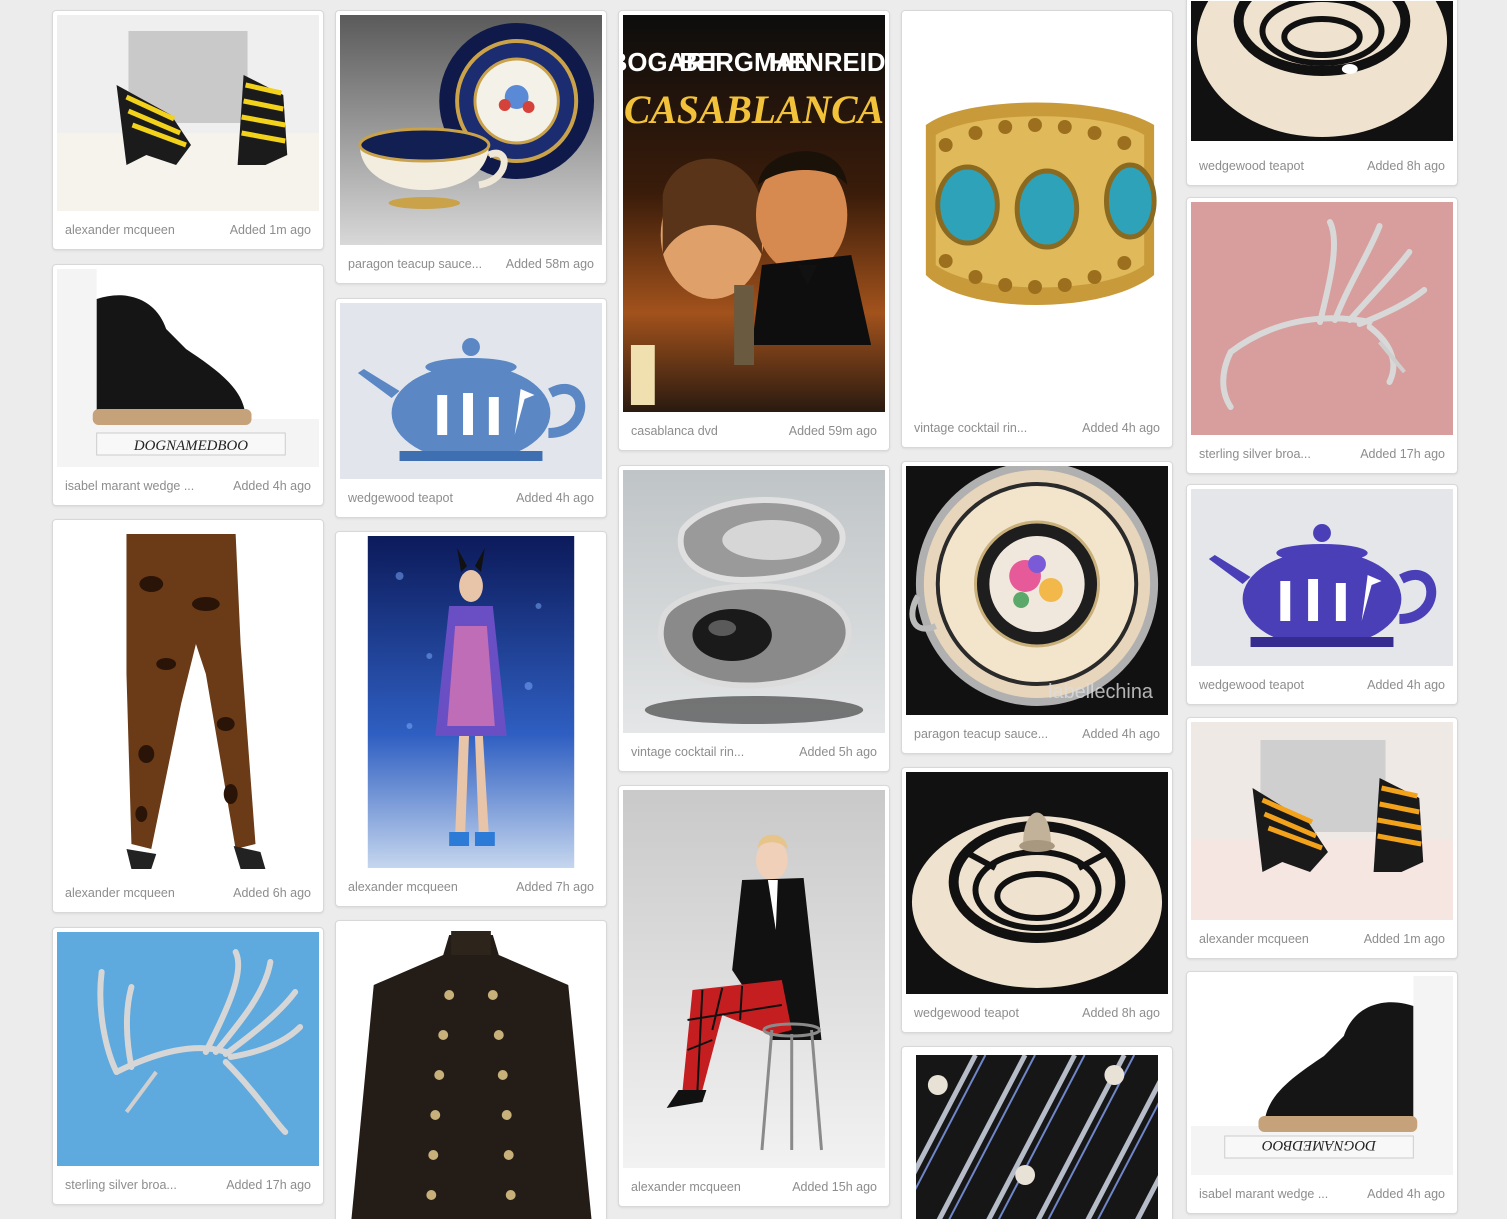 This screenshot has width=1507, height=1219. Describe the element at coordinates (754, 979) in the screenshot. I see `tartan-trousers-model-image` at that location.